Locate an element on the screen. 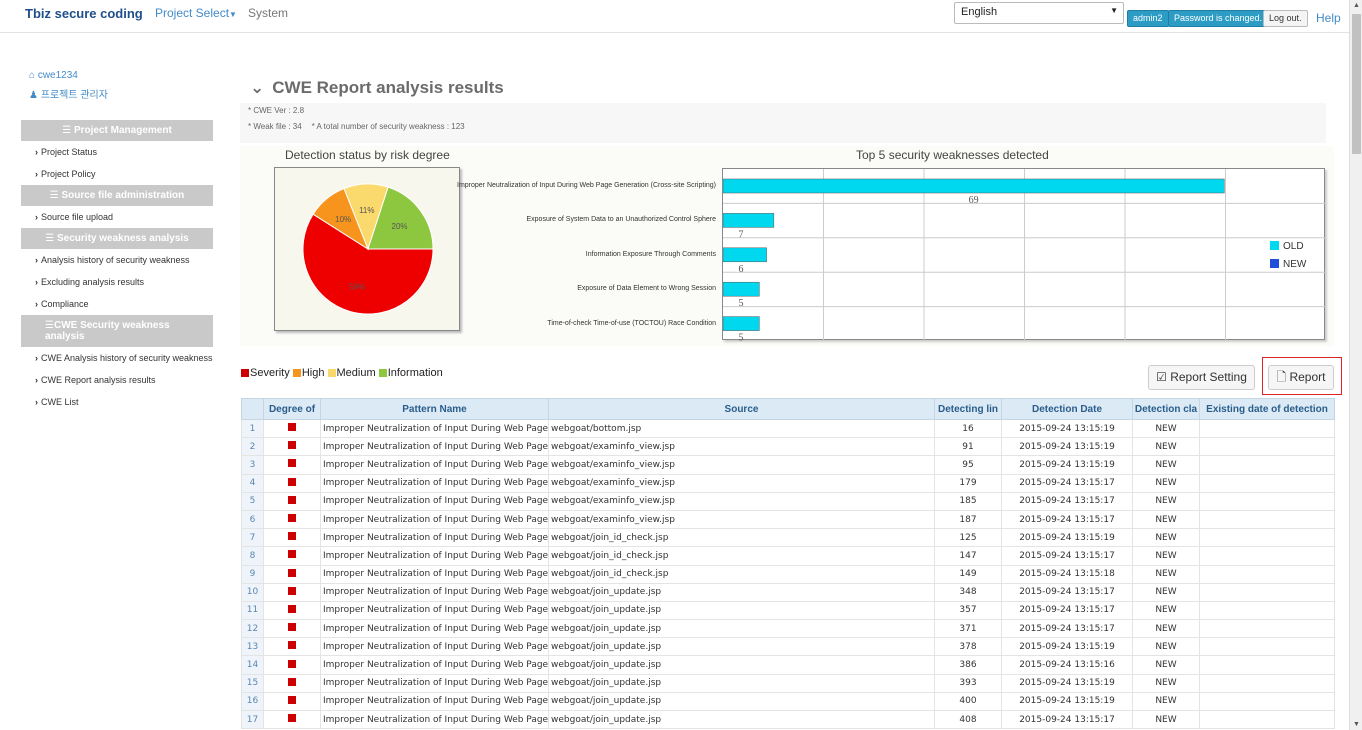  col-header-existing-date: Existing date of detection is located at coordinates (1267, 409).